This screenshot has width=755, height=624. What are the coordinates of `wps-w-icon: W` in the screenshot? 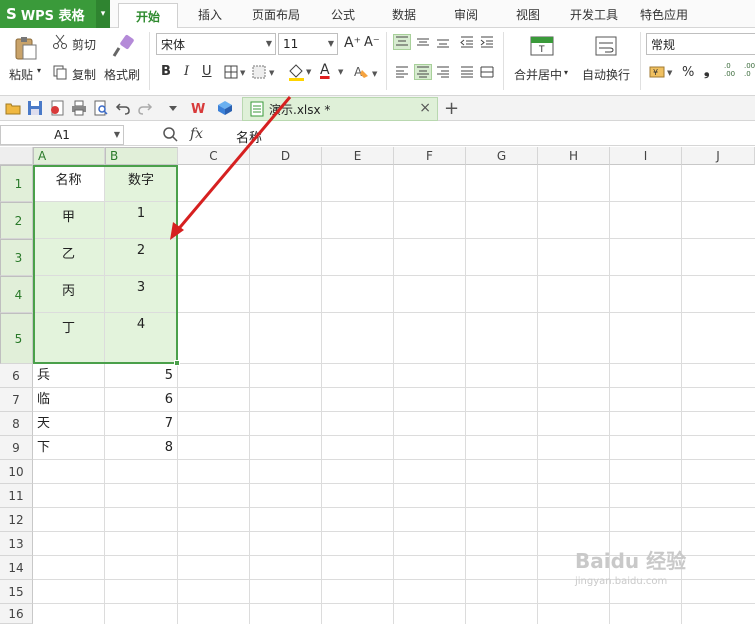 It's located at (199, 108).